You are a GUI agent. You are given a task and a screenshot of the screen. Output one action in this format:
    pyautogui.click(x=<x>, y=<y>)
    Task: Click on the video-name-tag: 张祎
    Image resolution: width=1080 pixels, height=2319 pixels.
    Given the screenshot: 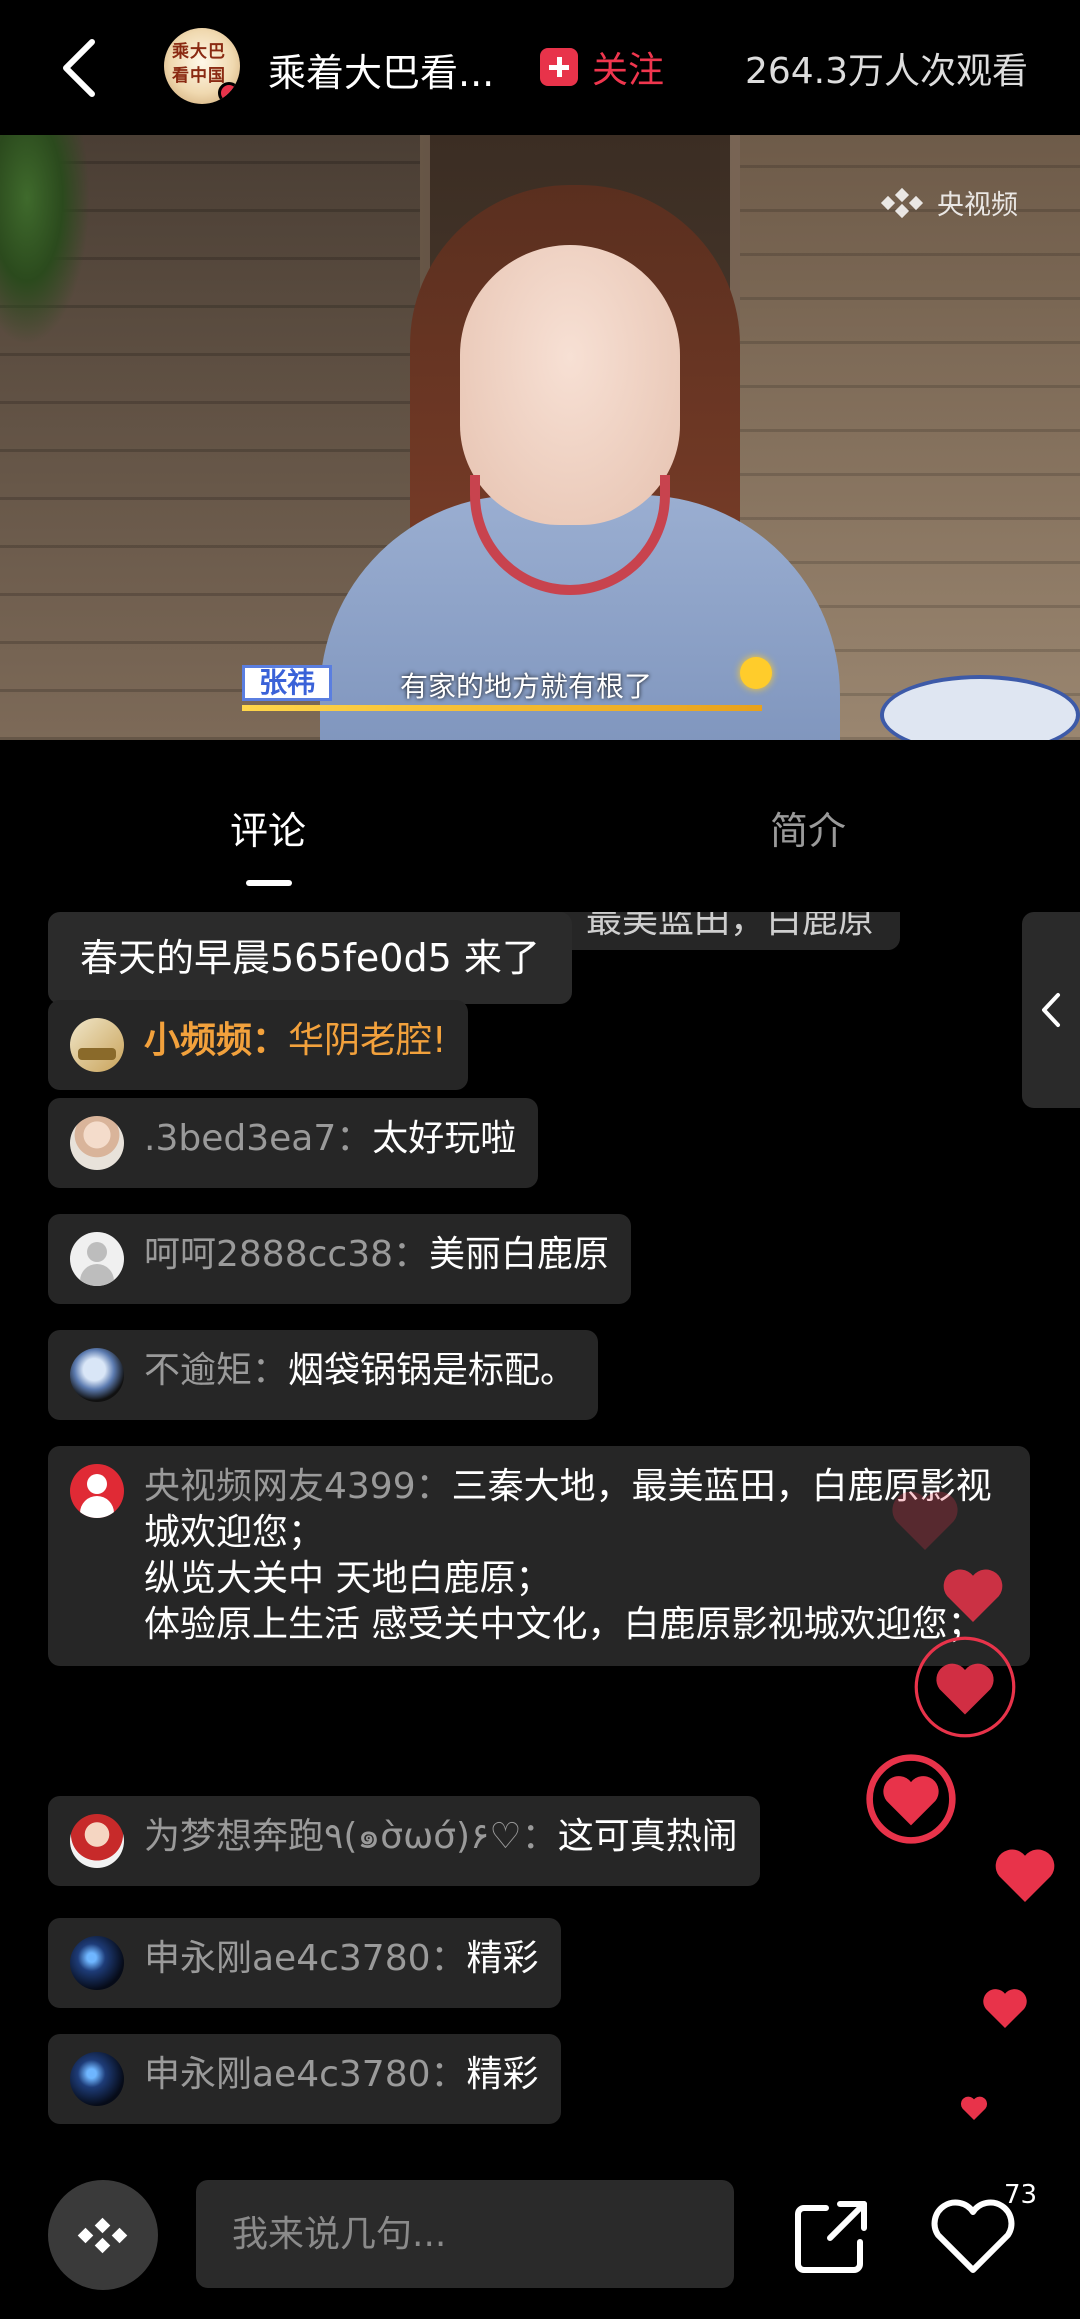 What is the action you would take?
    pyautogui.click(x=287, y=683)
    